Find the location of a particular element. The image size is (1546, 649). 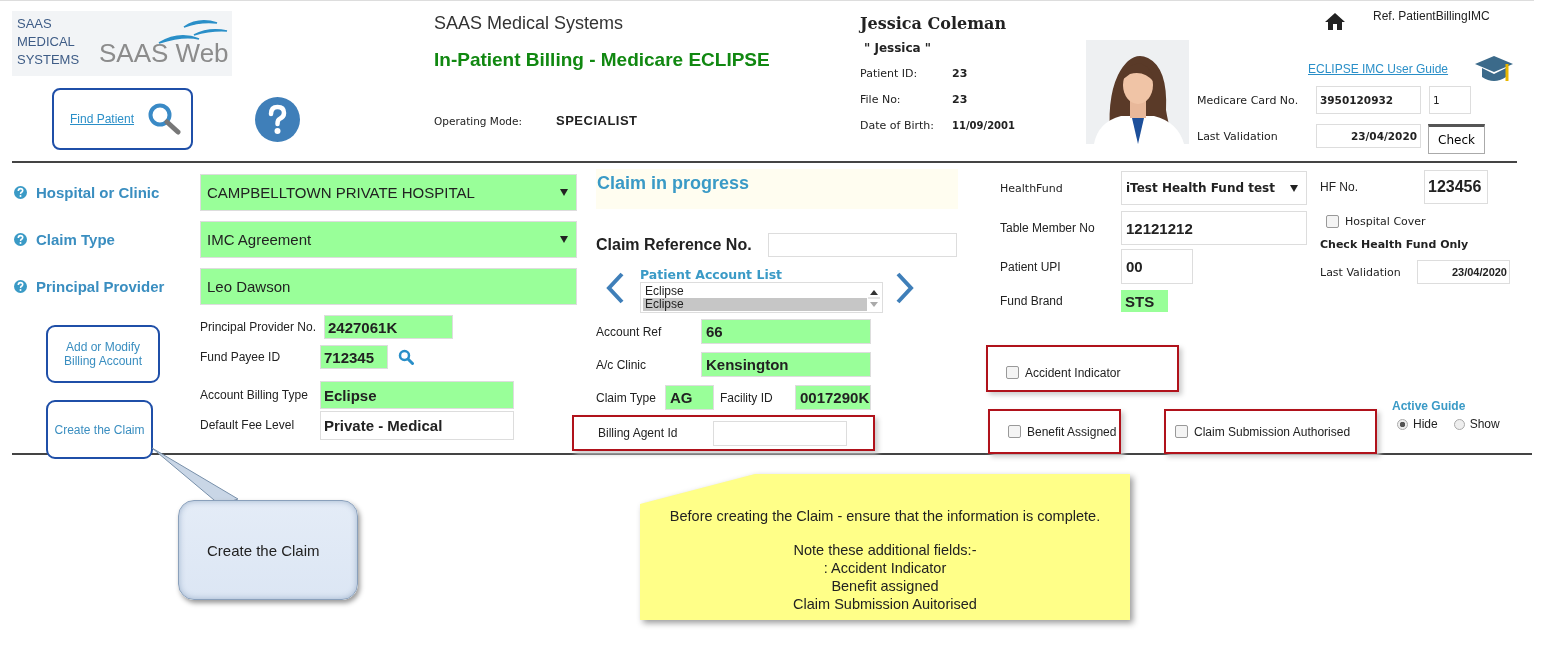

section-heading: Check Health Fund Only is located at coordinates (1395, 244).